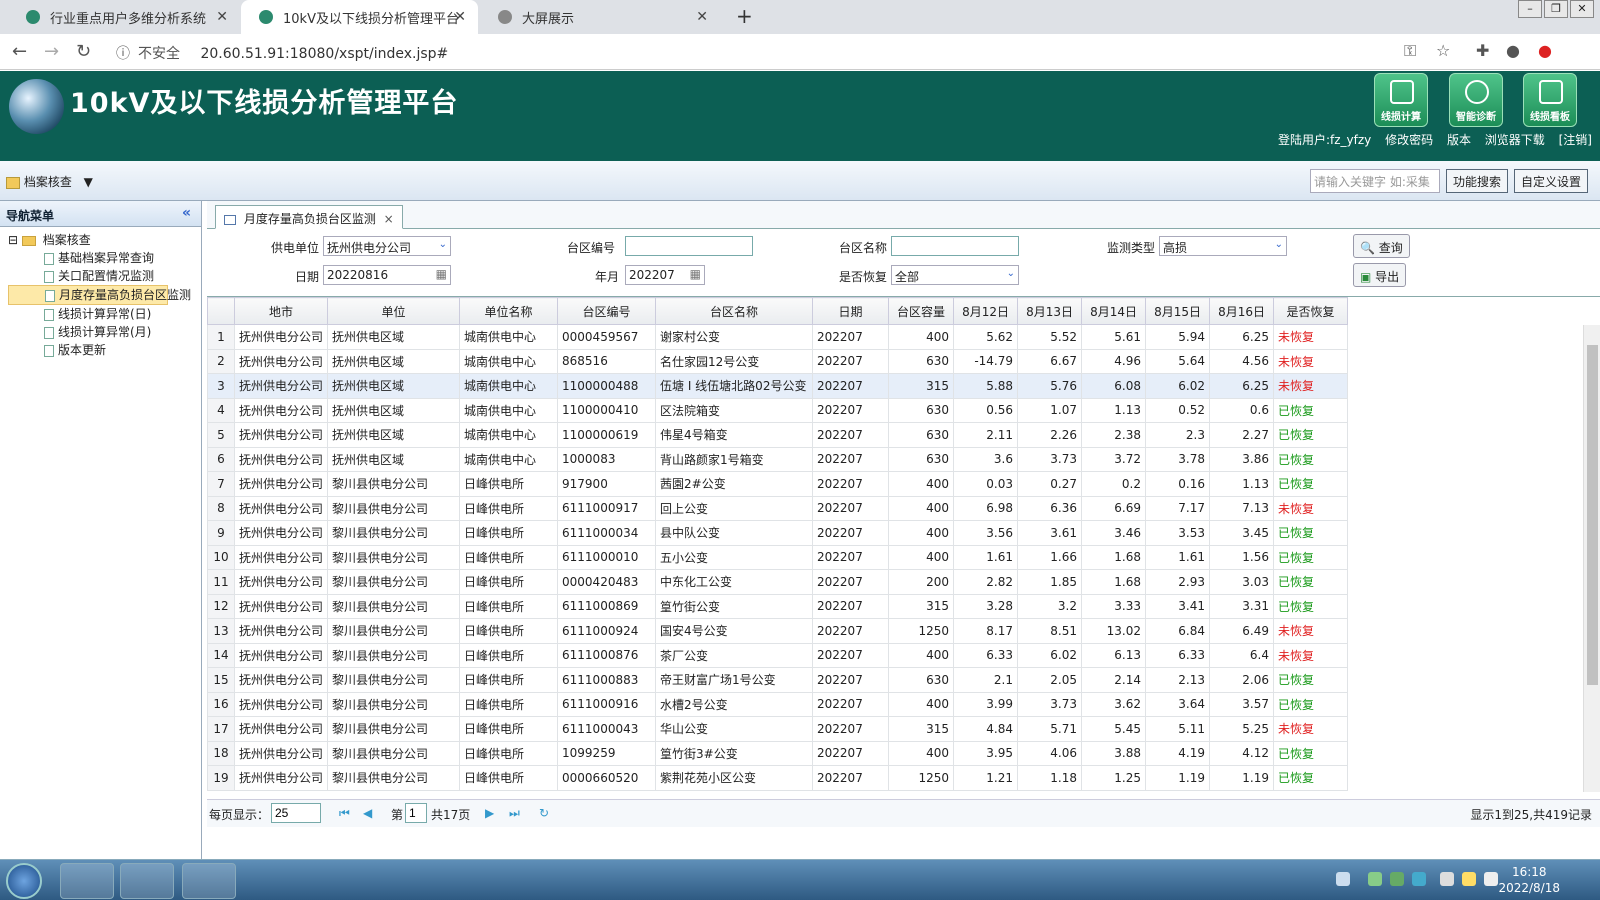 The width and height of the screenshot is (1600, 900). Describe the element at coordinates (309, 217) in the screenshot. I see `tab-monthly-high-loss: 月度存量高负损台区监测 ×` at that location.